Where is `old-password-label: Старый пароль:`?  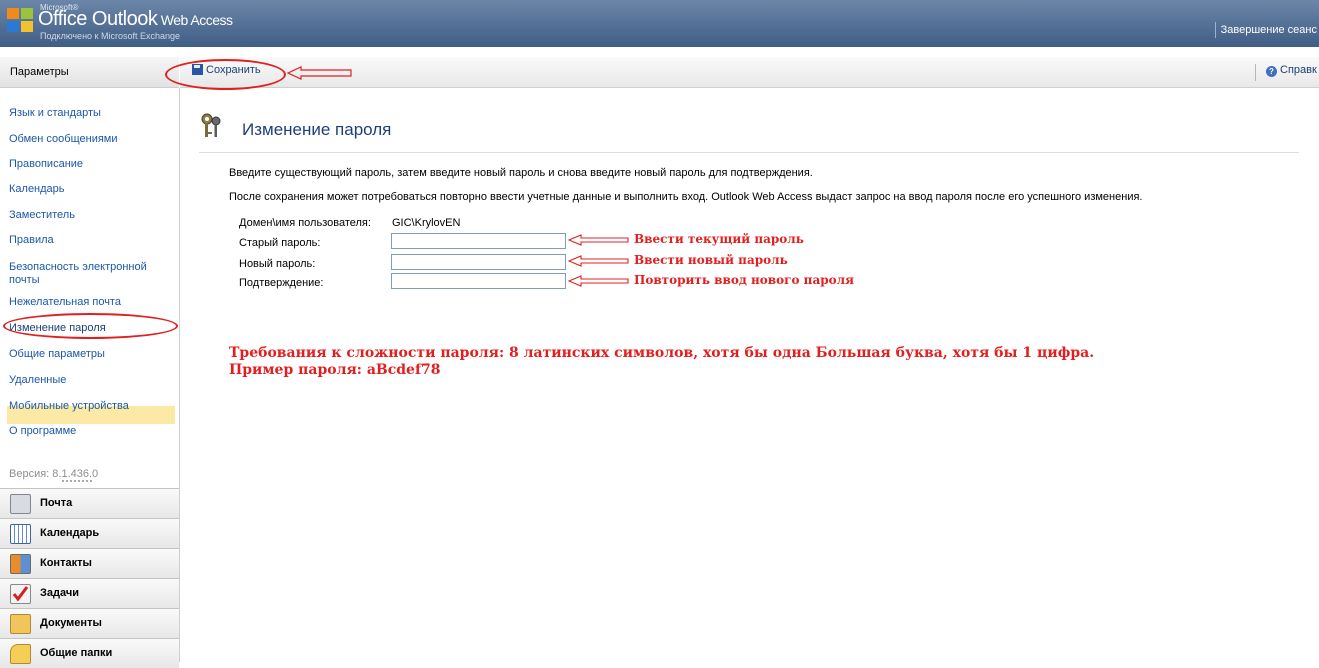
old-password-label: Старый пароль: is located at coordinates (280, 243).